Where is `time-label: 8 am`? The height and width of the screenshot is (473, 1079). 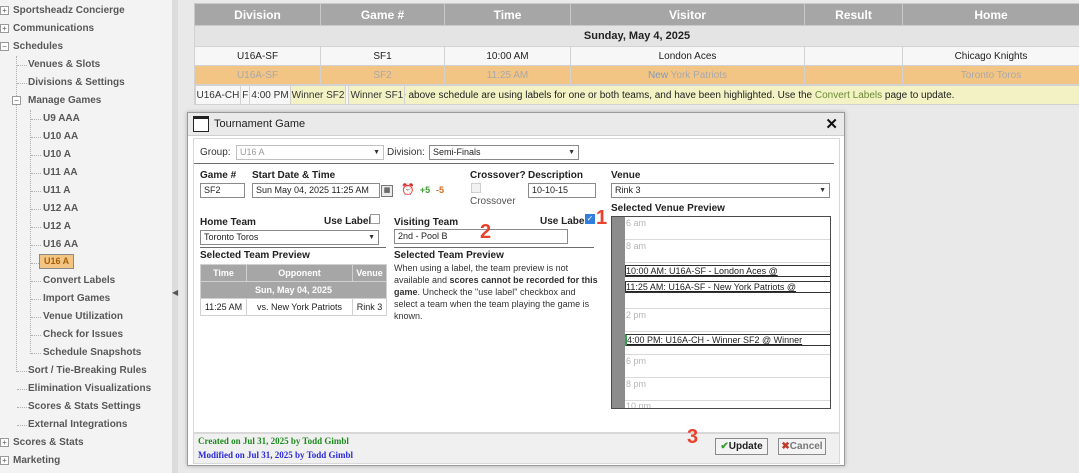 time-label: 8 am is located at coordinates (636, 246).